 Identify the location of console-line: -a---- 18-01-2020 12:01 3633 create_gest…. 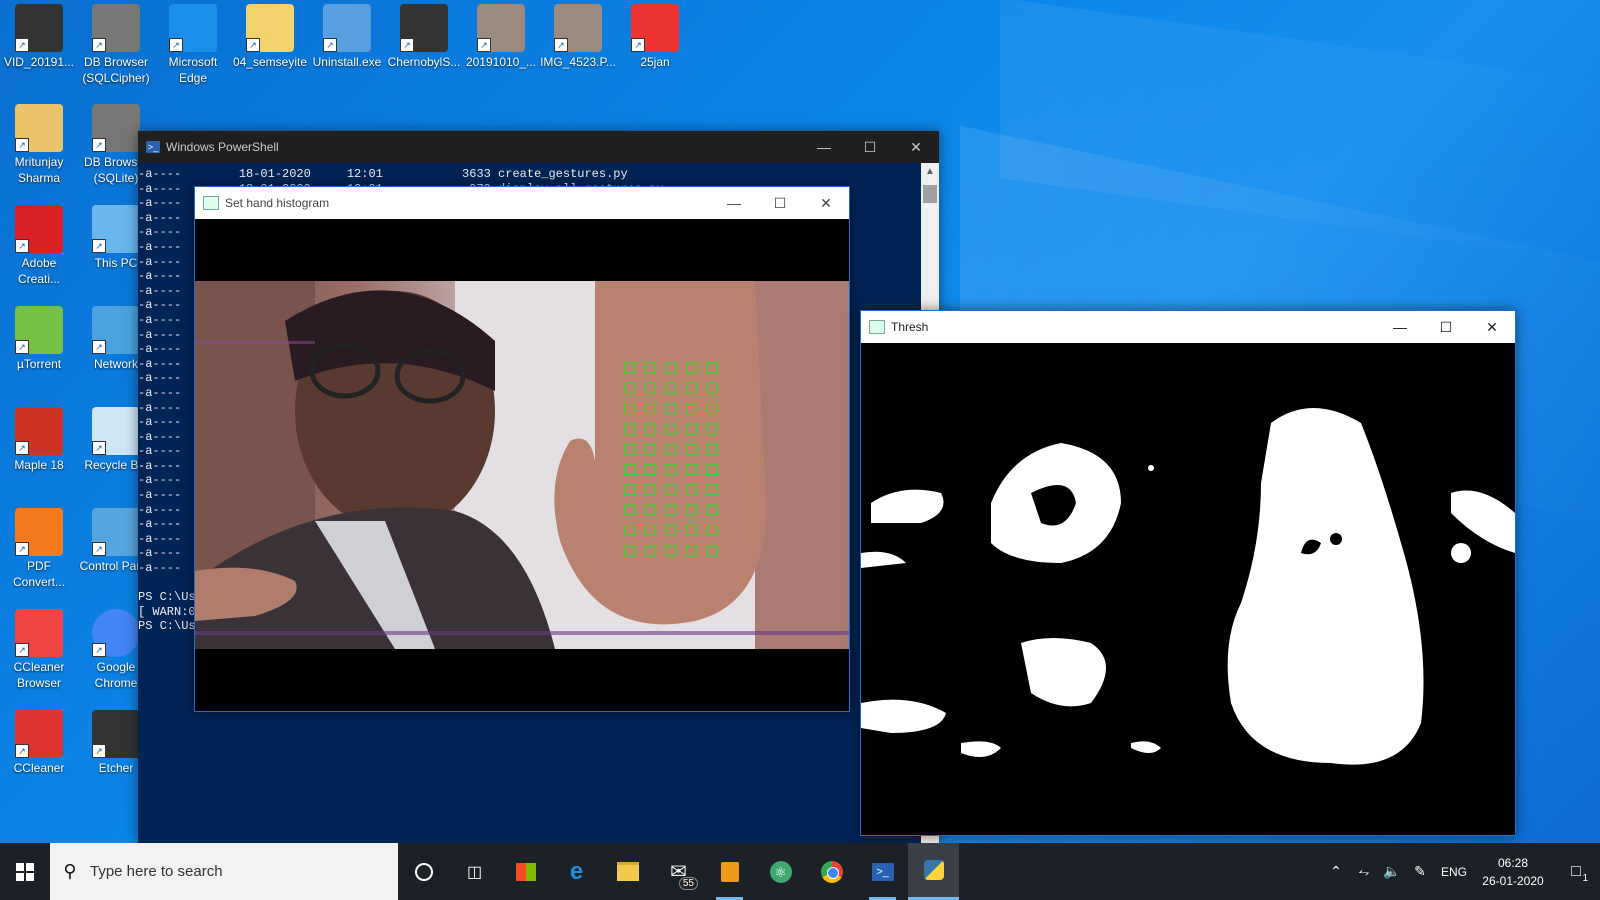
(383, 174).